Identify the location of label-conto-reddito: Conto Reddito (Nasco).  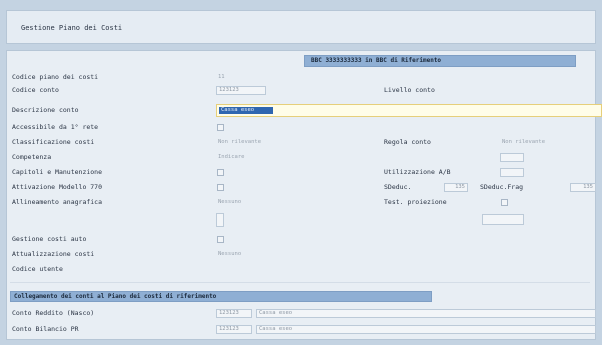
(53, 313).